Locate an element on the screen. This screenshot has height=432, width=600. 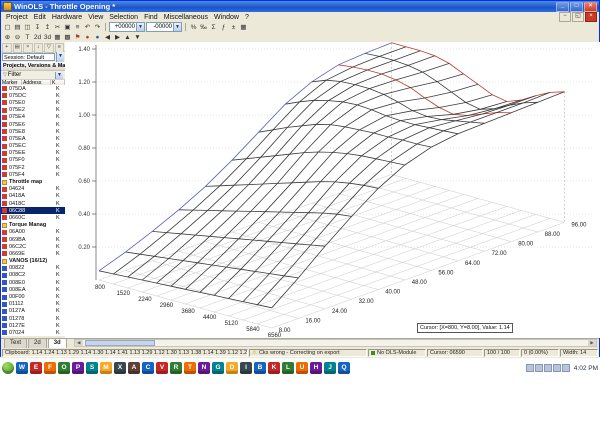
app-icon-18: B is located at coordinates (260, 368).